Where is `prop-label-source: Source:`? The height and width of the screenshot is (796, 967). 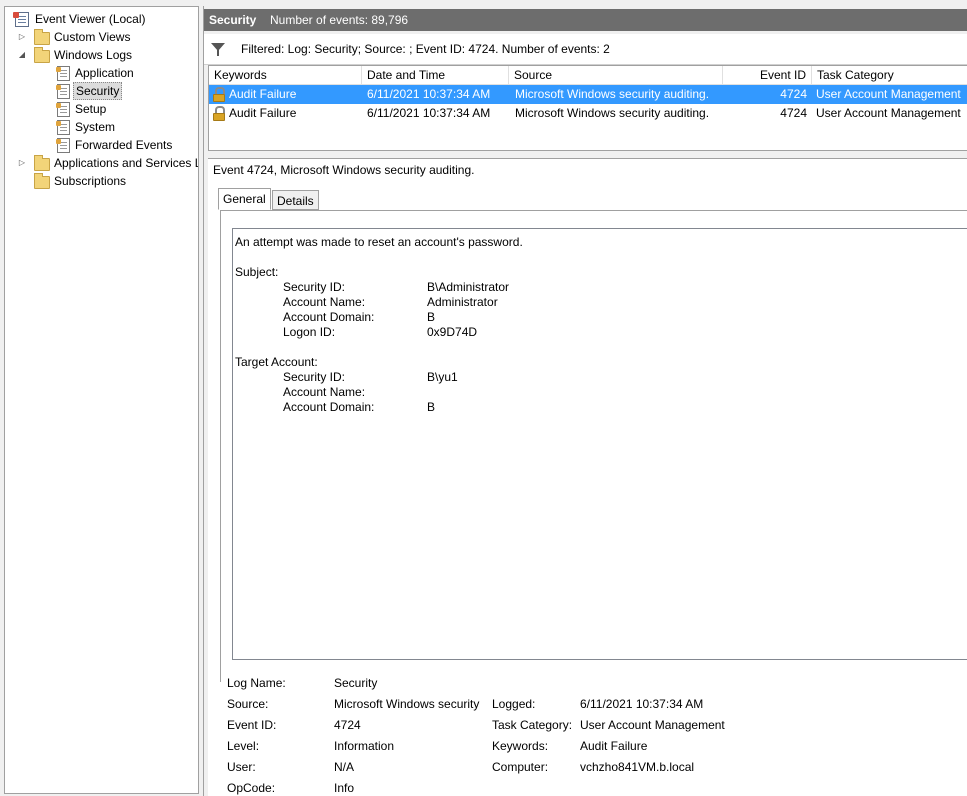
prop-label-source: Source: is located at coordinates (248, 704).